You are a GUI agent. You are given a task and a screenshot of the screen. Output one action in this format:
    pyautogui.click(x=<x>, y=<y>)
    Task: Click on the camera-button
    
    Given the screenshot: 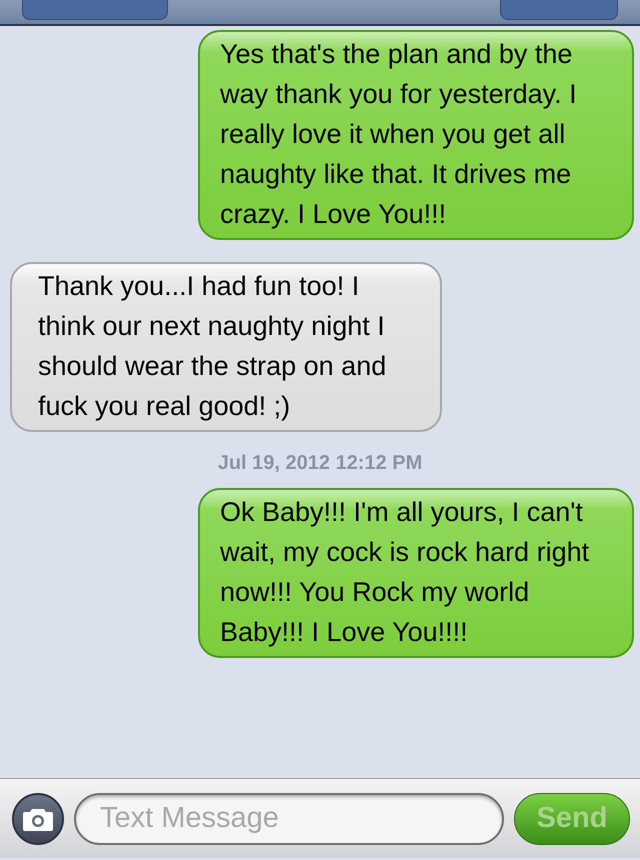 What is the action you would take?
    pyautogui.click(x=38, y=818)
    